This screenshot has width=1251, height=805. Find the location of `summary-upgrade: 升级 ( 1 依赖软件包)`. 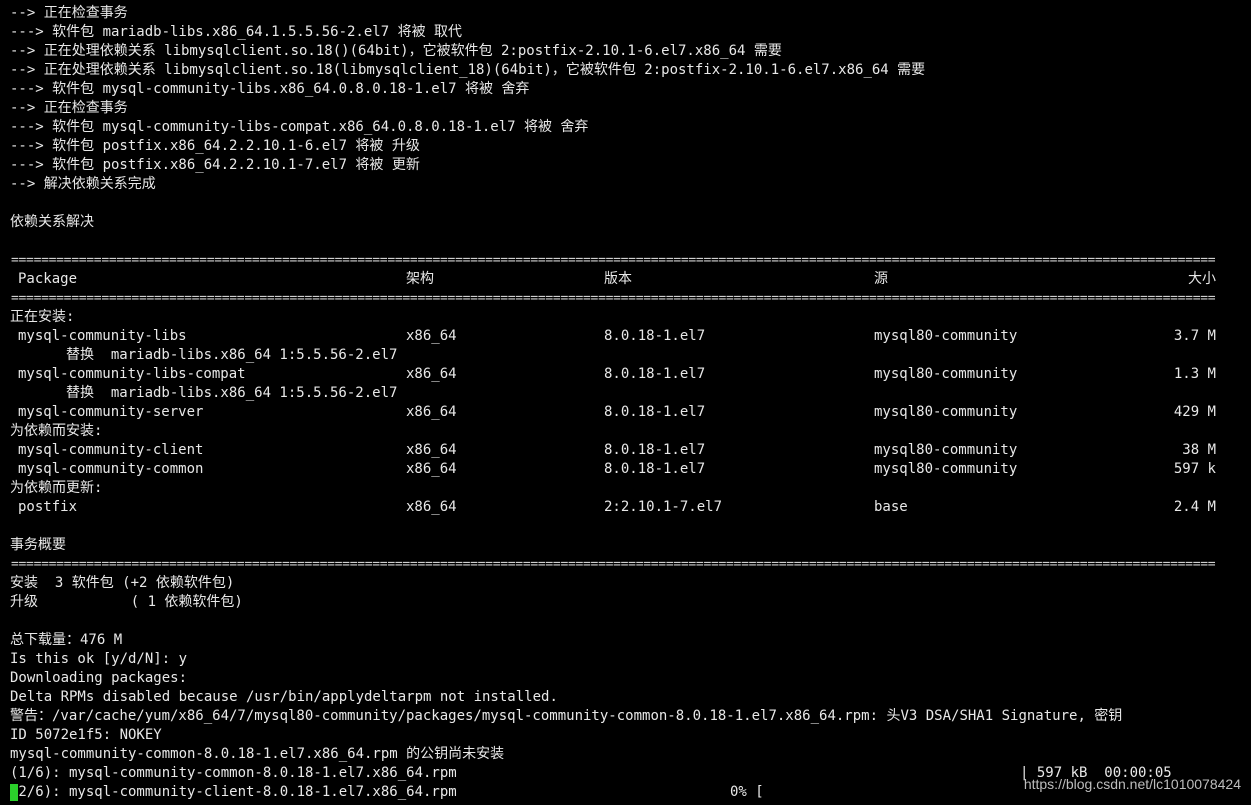

summary-upgrade: 升级 ( 1 依赖软件包) is located at coordinates (126, 602).